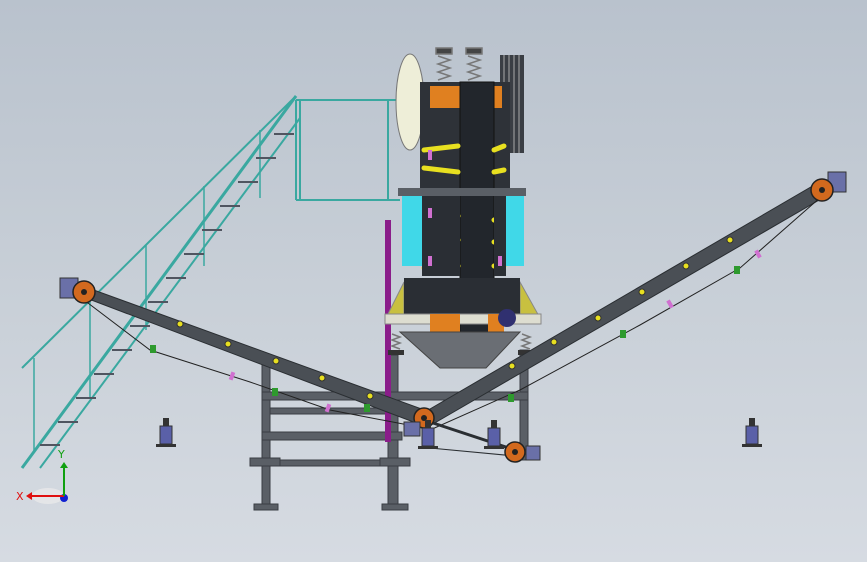 This screenshot has height=562, width=867. What do you see at coordinates (20, 496) in the screenshot?
I see `triad-x-label: X` at bounding box center [20, 496].